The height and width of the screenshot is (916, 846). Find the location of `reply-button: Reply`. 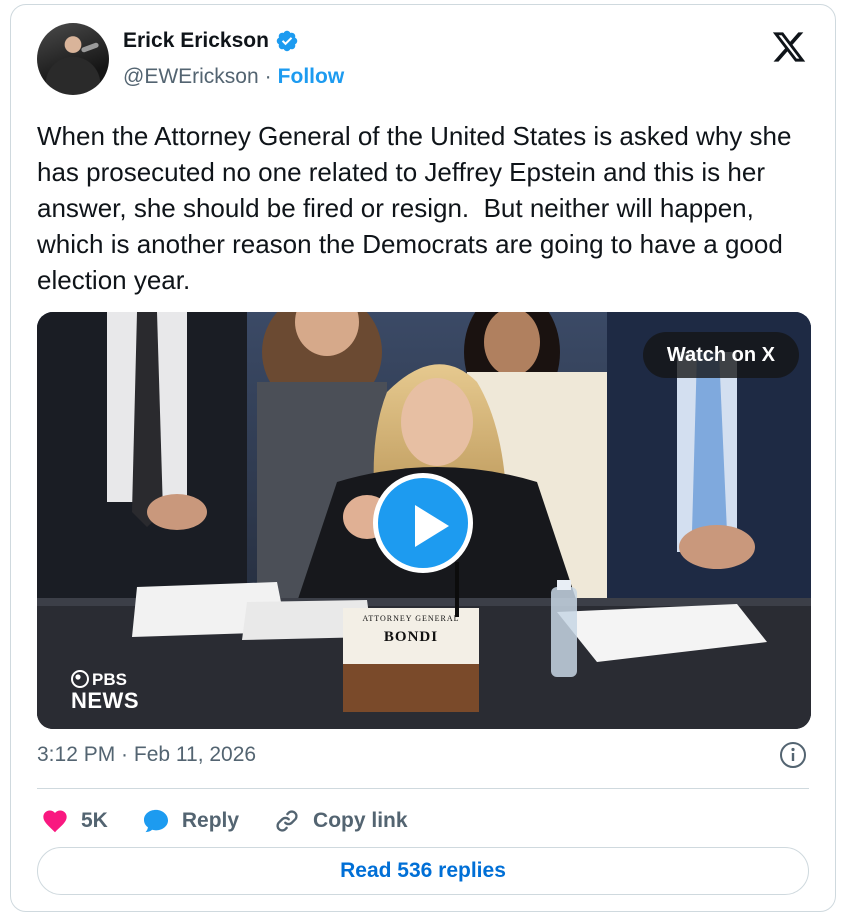

reply-button: Reply is located at coordinates (190, 821).